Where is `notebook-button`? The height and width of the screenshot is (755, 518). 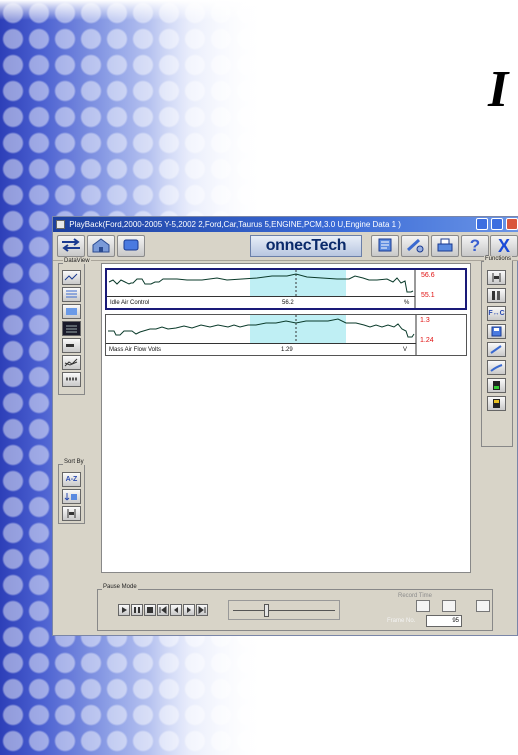 notebook-button is located at coordinates (385, 246).